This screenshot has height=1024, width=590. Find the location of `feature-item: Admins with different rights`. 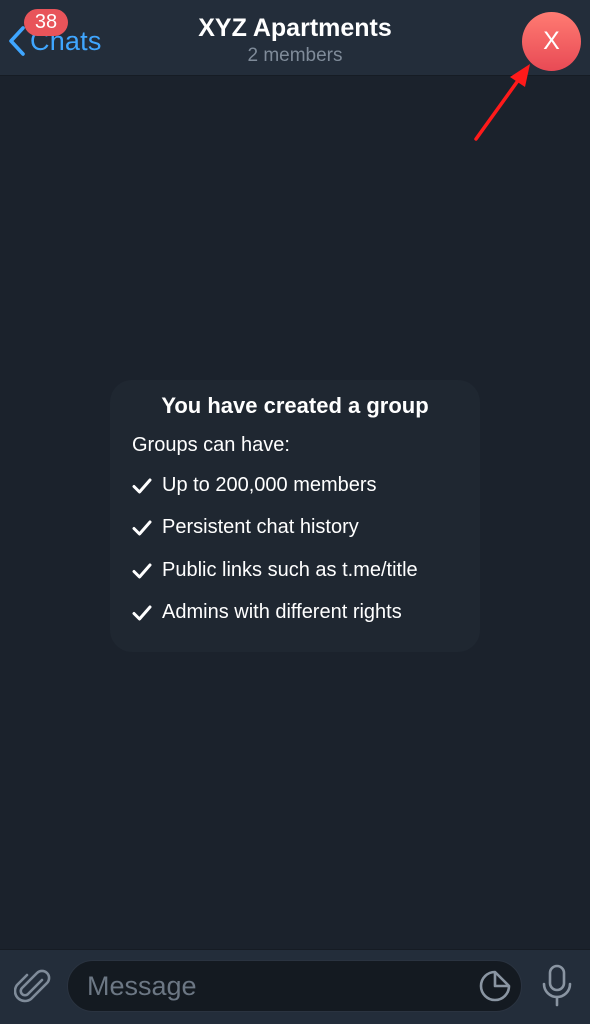

feature-item: Admins with different rights is located at coordinates (267, 612).